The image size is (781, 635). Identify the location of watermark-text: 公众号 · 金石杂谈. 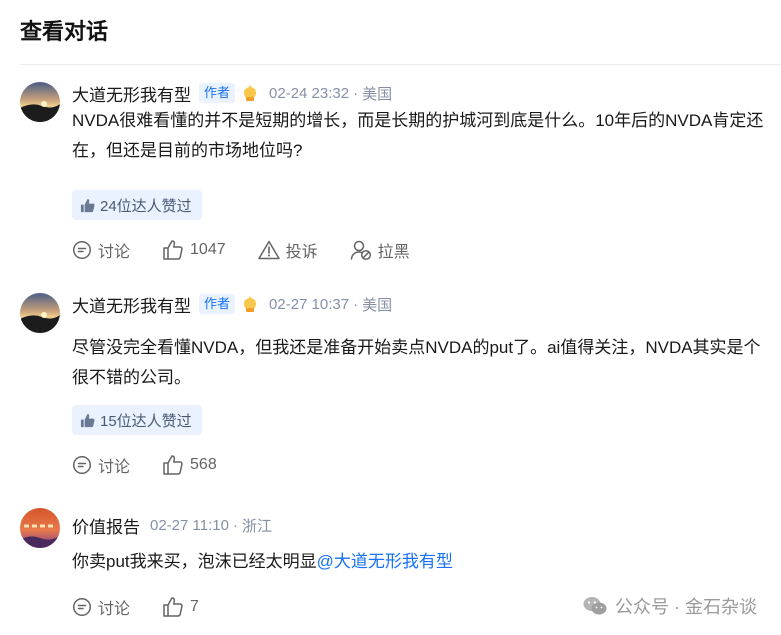
(686, 607).